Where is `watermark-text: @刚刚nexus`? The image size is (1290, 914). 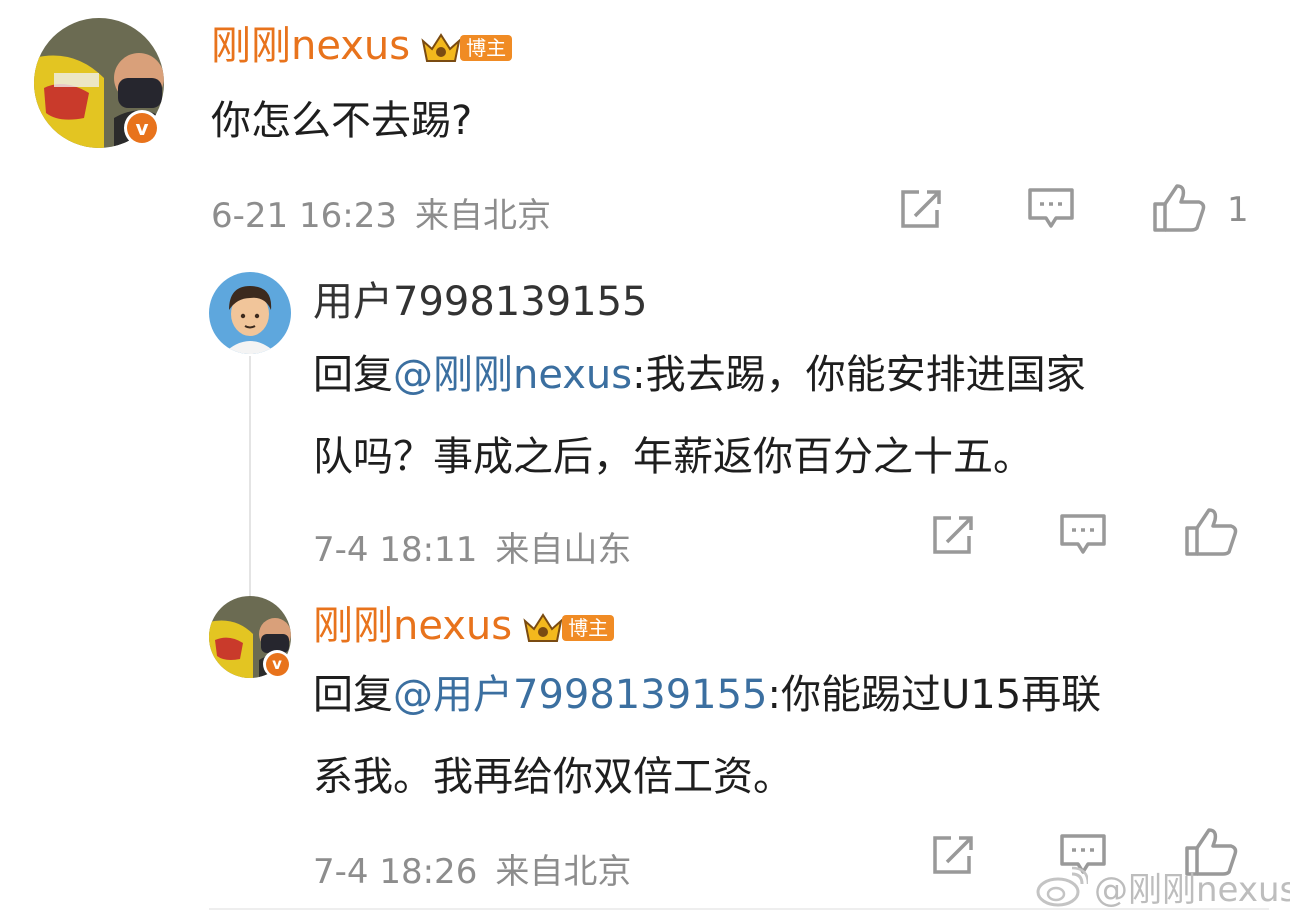 watermark-text: @刚刚nexus is located at coordinates (1192, 890).